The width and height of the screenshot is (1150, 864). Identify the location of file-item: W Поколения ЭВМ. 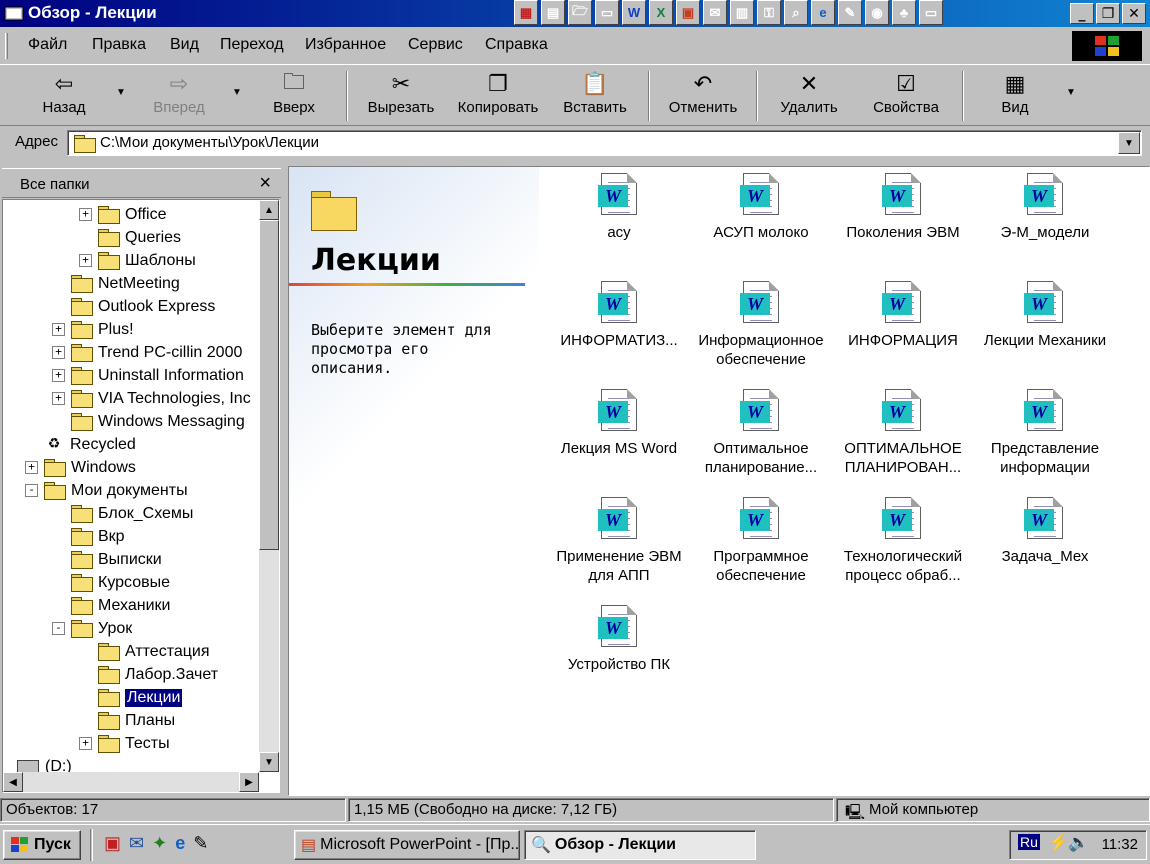
(903, 207).